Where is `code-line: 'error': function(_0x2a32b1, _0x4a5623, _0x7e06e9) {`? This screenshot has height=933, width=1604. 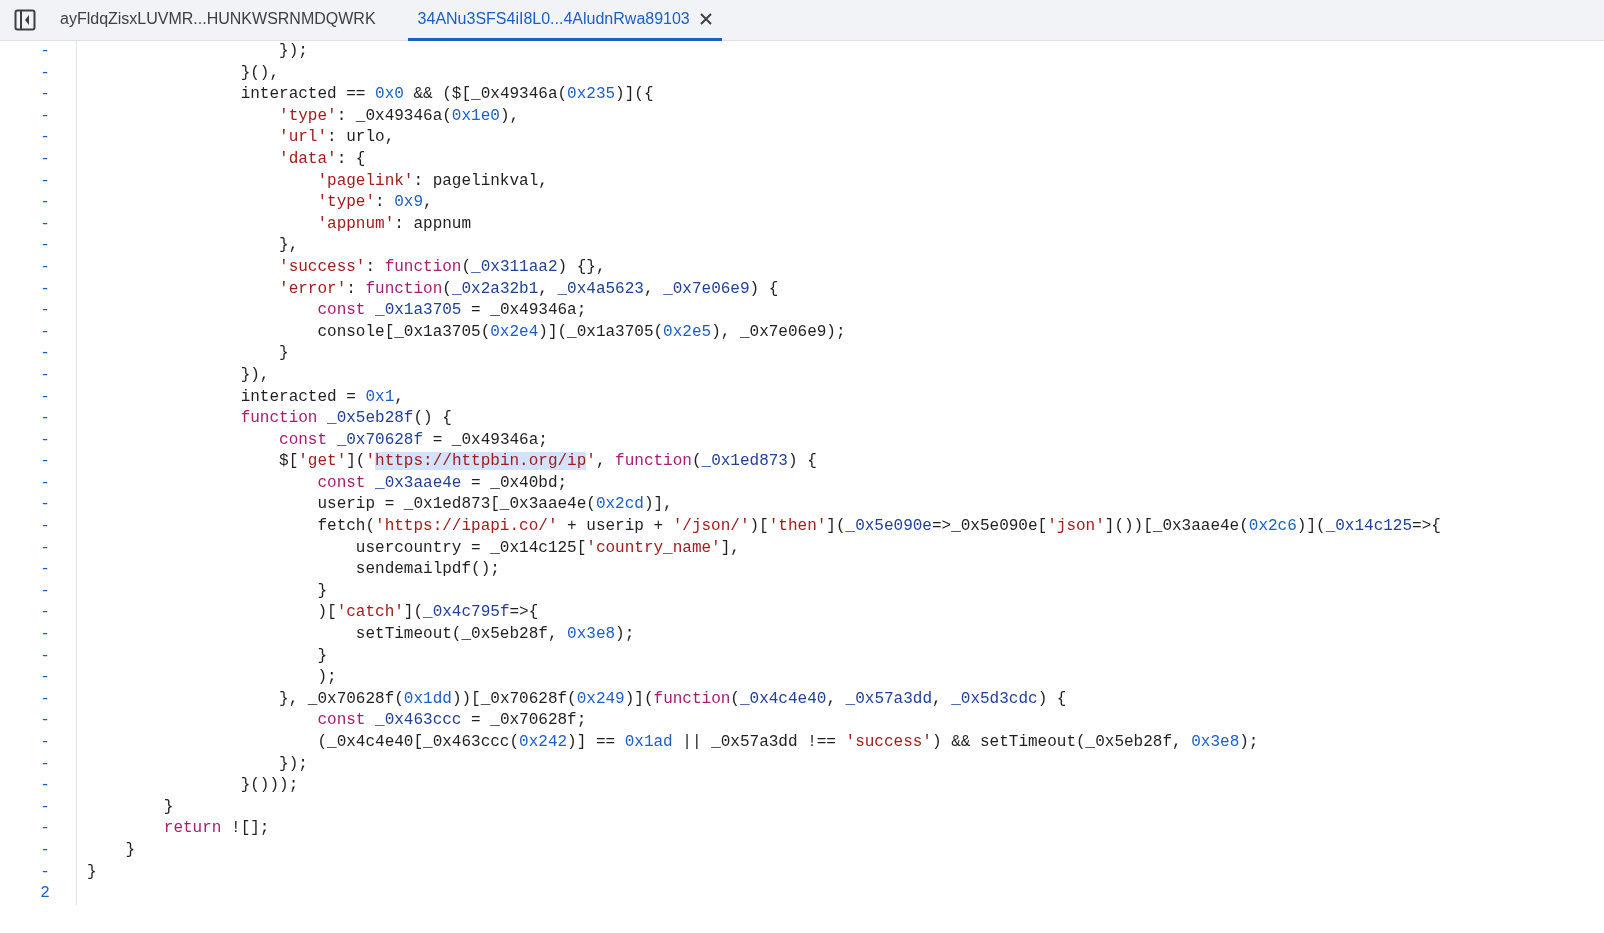 code-line: 'error': function(_0x2a32b1, _0x4a5623, _0x7e06e9) { is located at coordinates (528, 288).